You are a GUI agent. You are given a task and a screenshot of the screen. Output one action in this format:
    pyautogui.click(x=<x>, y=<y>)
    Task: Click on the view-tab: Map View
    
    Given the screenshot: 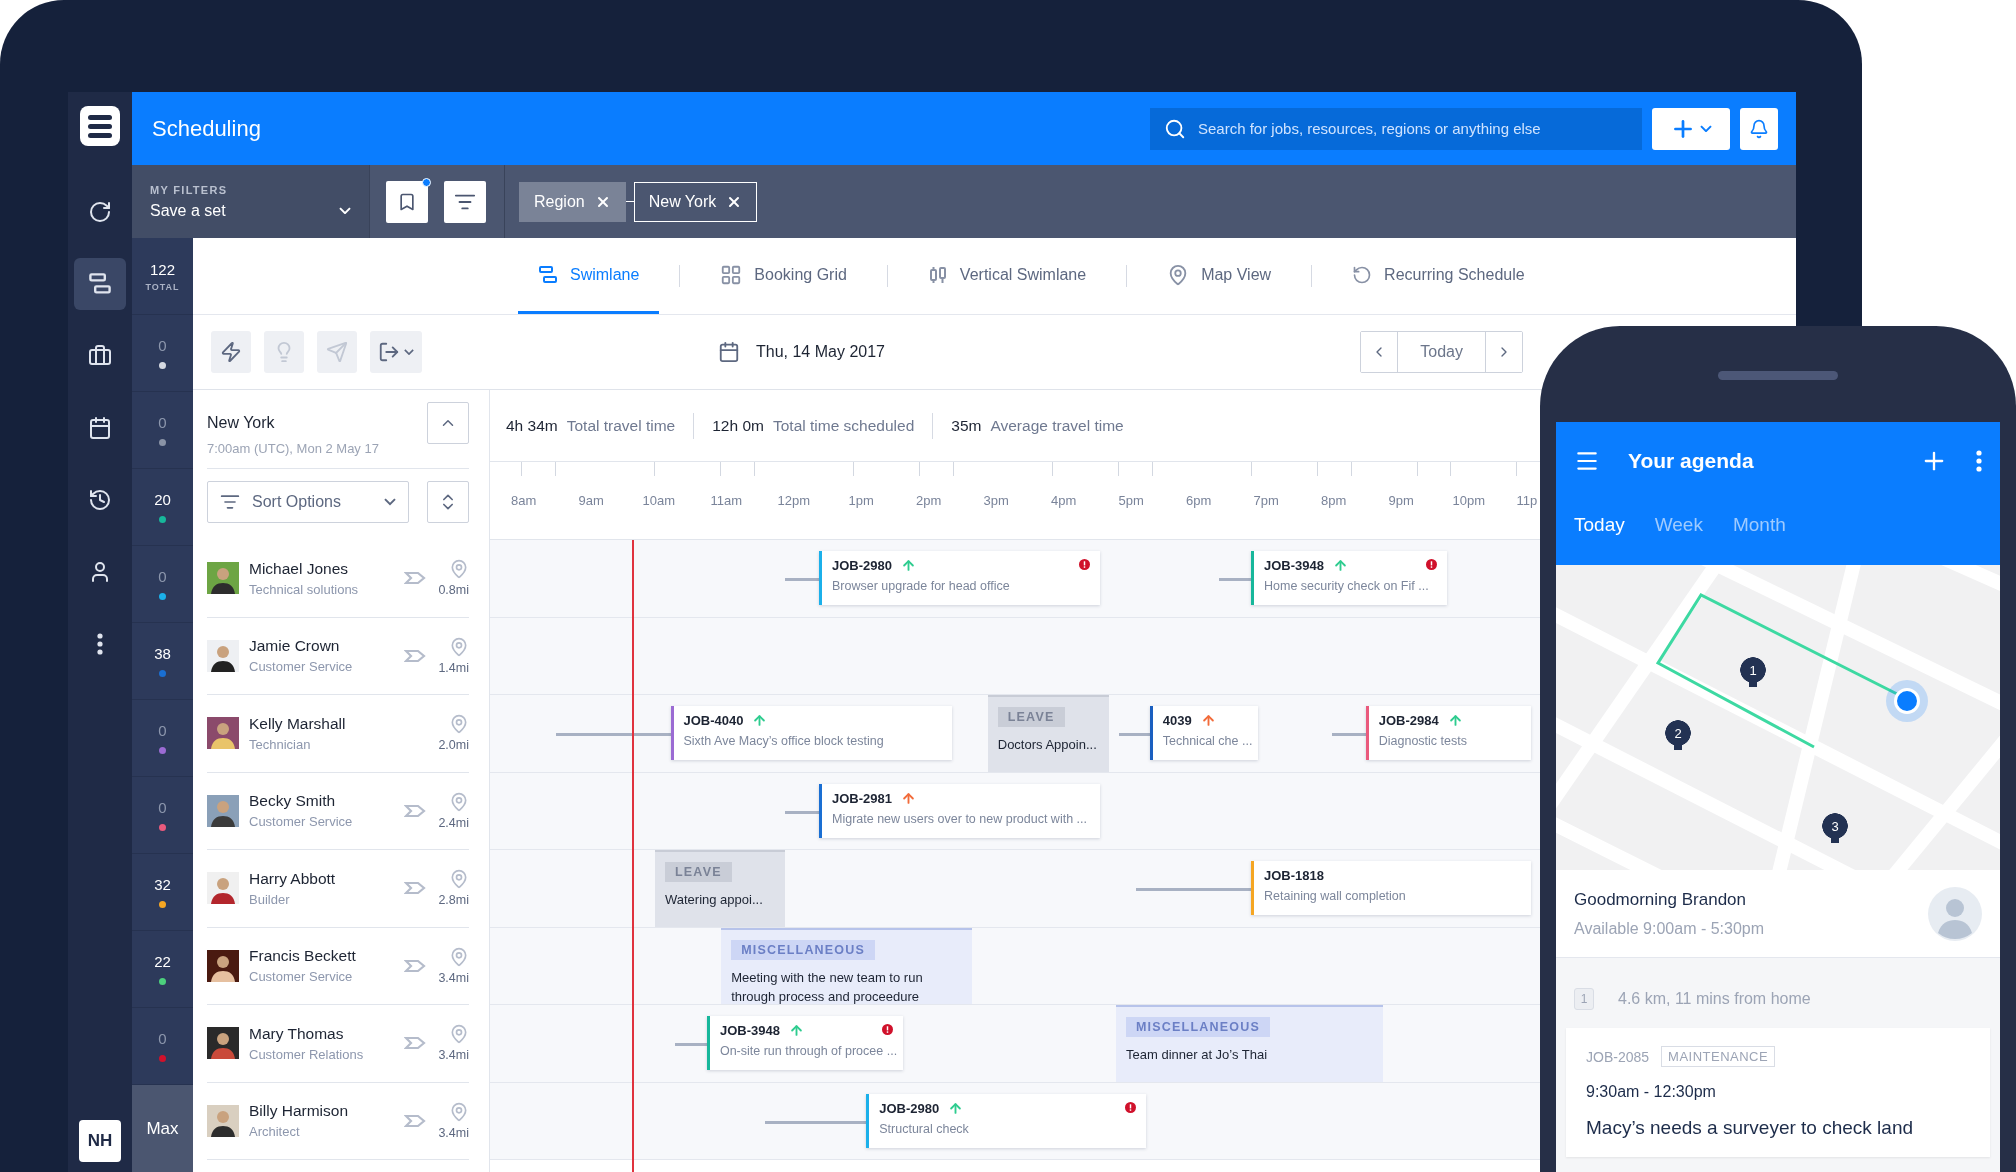 What is the action you would take?
    pyautogui.click(x=1219, y=276)
    